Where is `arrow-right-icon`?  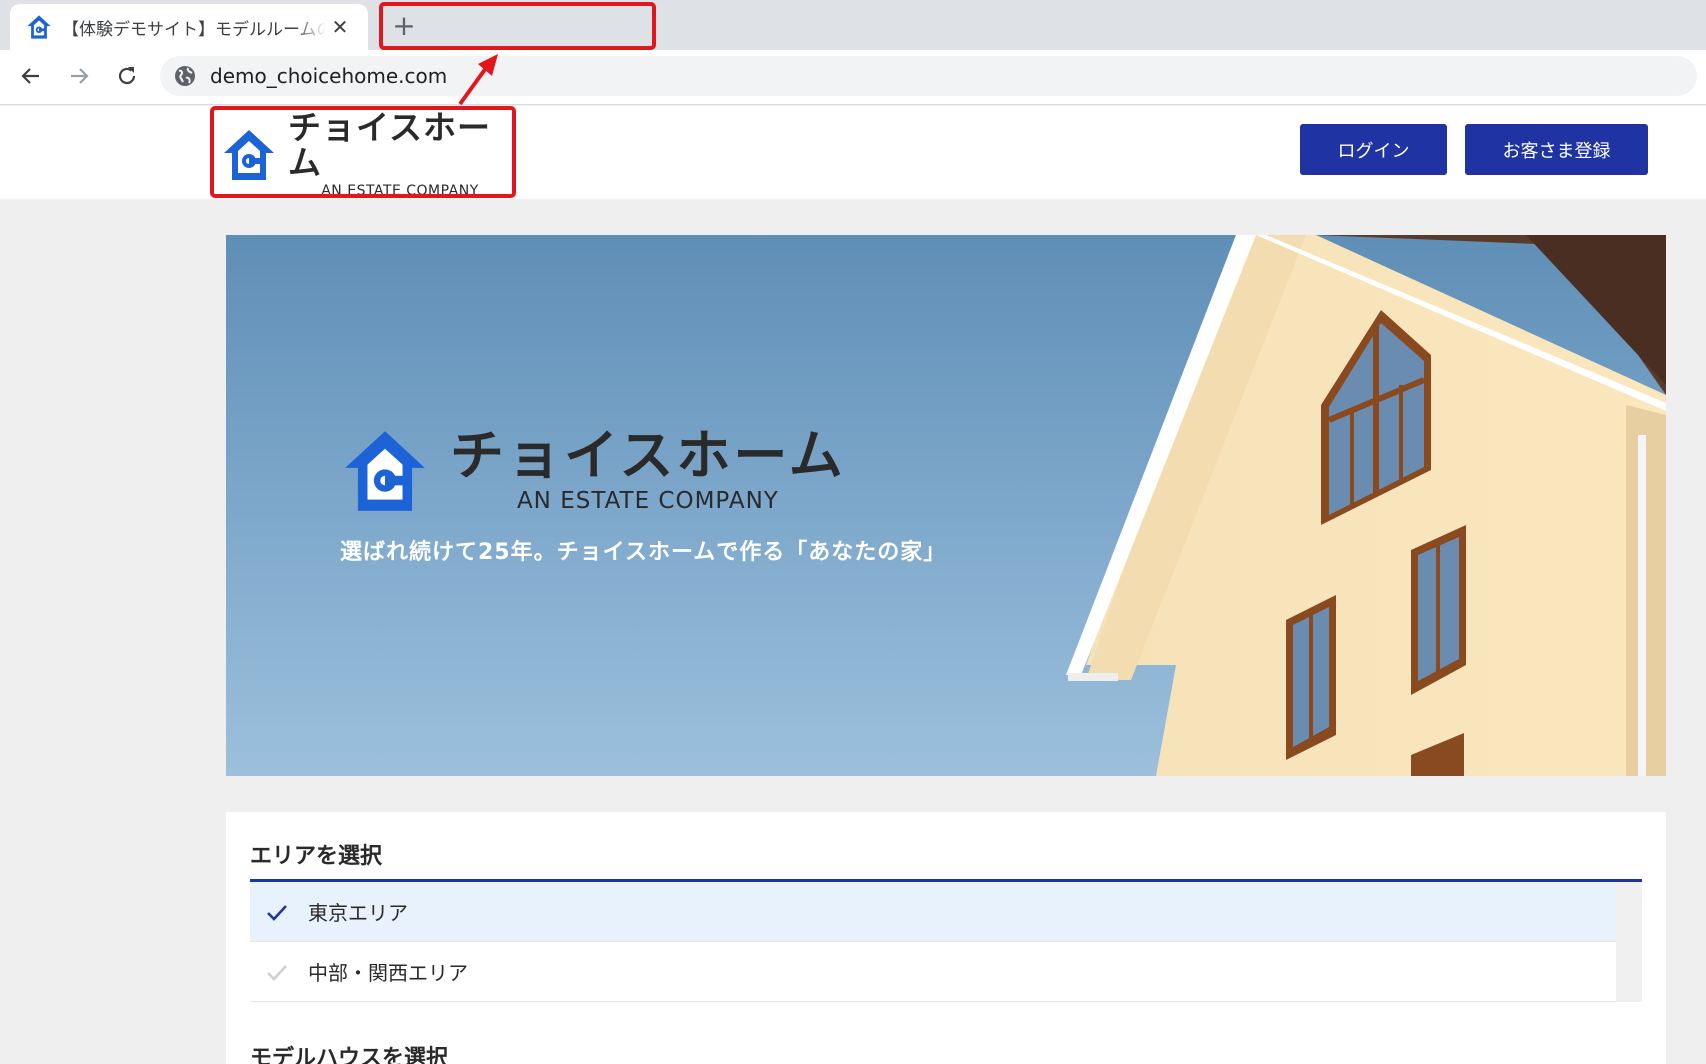 arrow-right-icon is located at coordinates (80, 76).